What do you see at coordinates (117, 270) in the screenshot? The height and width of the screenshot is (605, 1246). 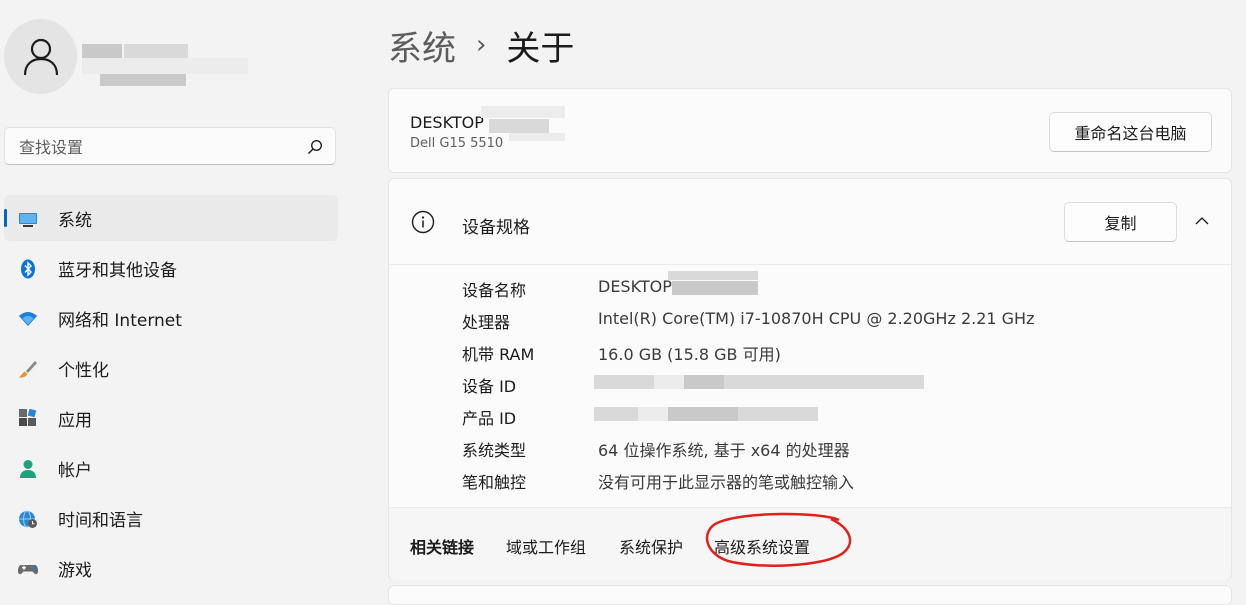 I see `sidebar-item-label: 蓝牙和其他设备` at bounding box center [117, 270].